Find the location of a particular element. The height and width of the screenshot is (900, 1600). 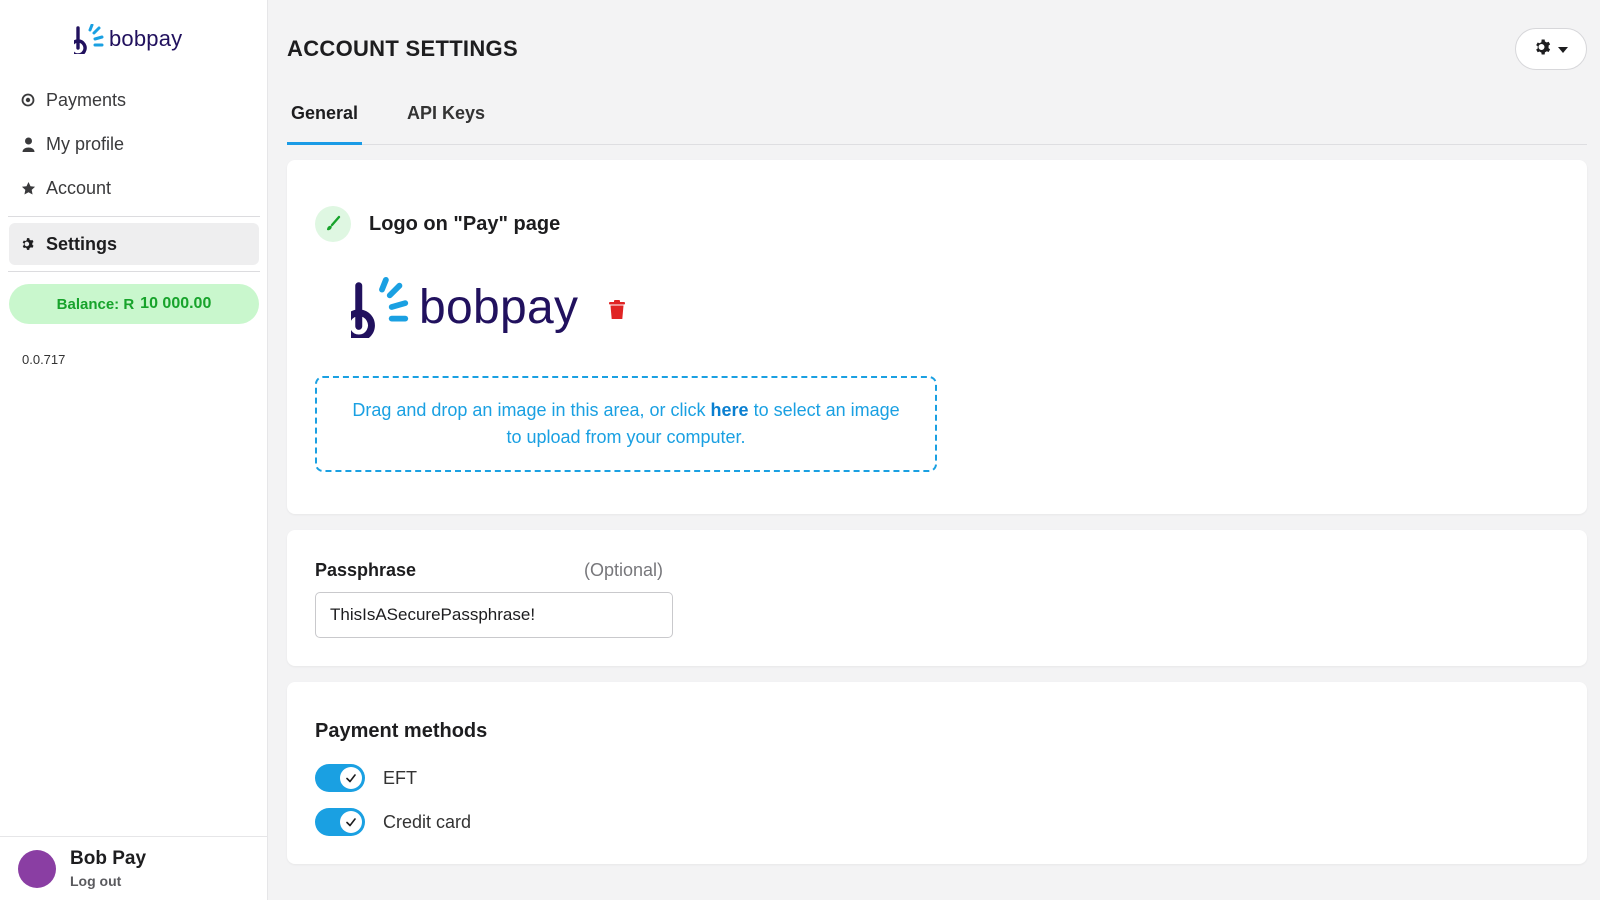

passphrase-card: Passphrase (Optional) is located at coordinates (937, 598).